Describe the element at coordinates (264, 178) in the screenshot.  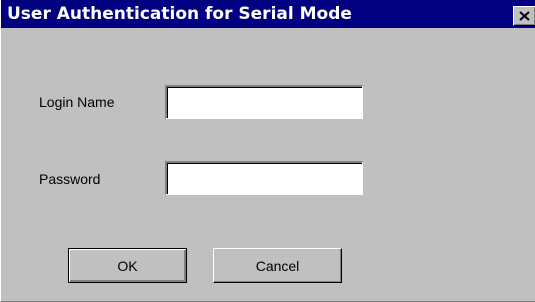
I see `password-input` at that location.